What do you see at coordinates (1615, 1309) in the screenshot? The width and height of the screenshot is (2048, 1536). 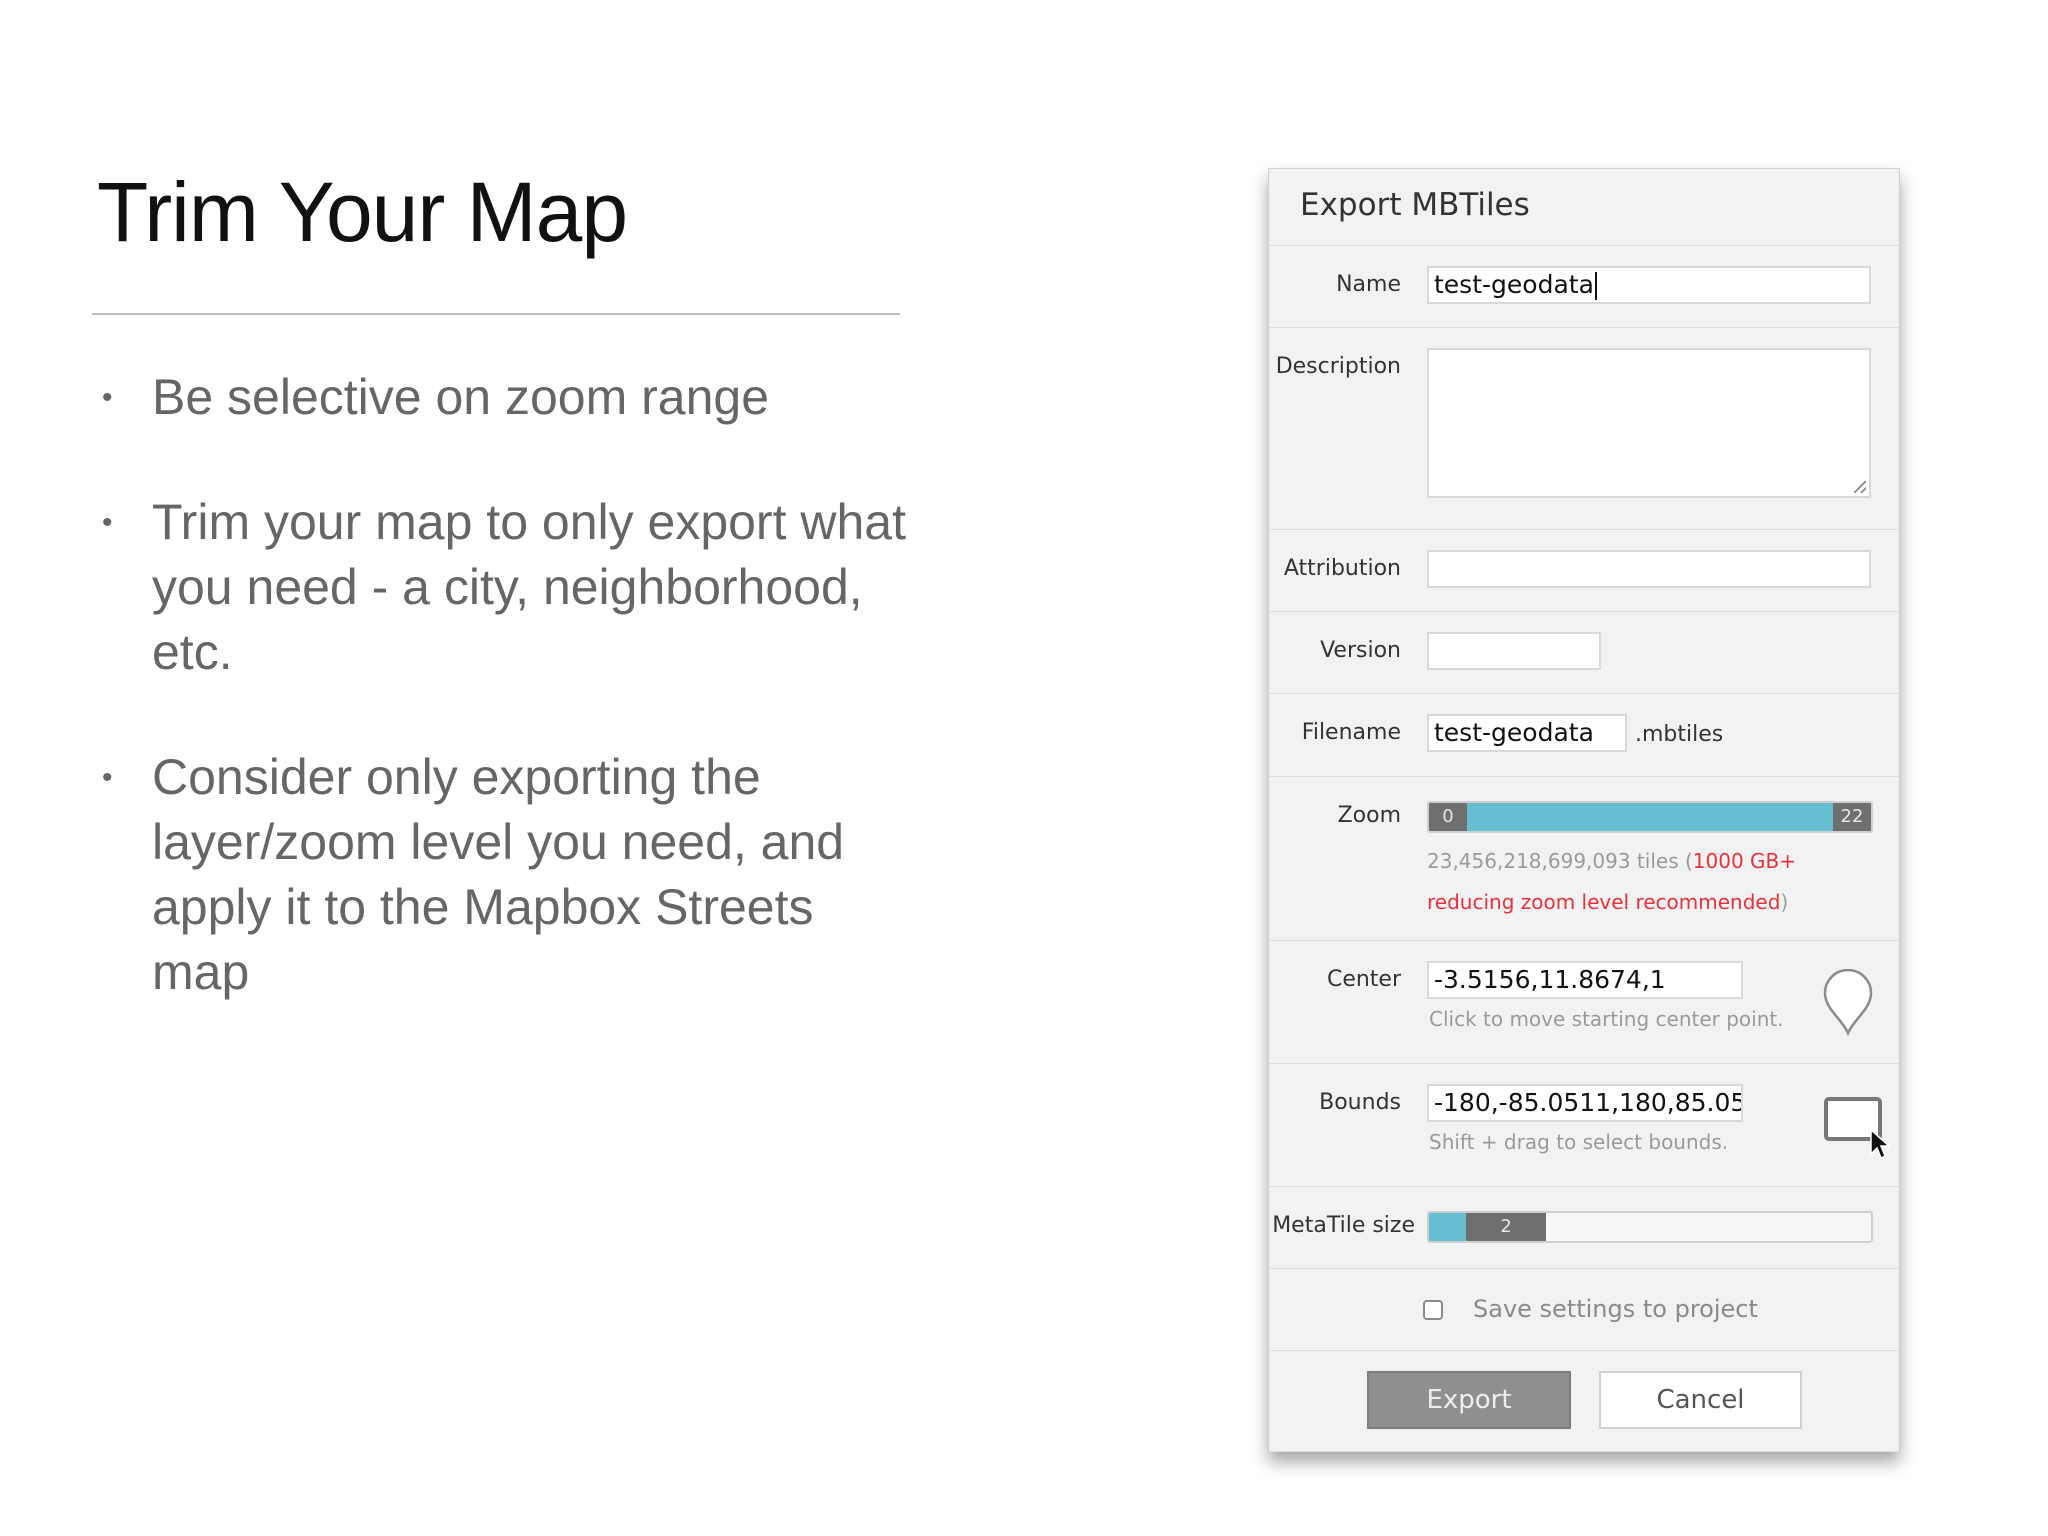 I see `save-settings-label: Save settings to project` at bounding box center [1615, 1309].